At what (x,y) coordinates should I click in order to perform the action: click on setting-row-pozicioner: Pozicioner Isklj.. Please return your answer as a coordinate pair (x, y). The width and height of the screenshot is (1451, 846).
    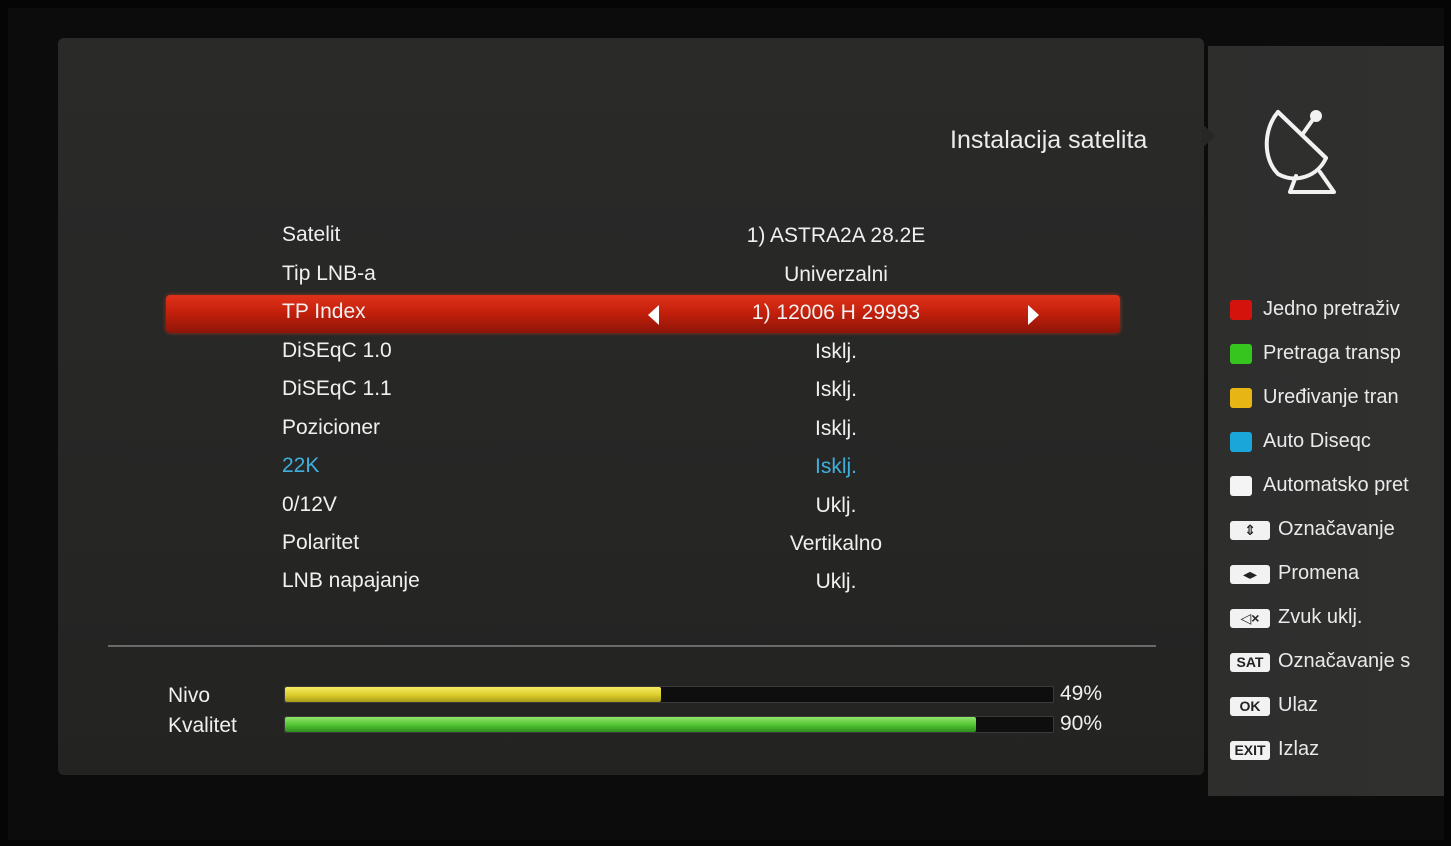
    Looking at the image, I should click on (643, 430).